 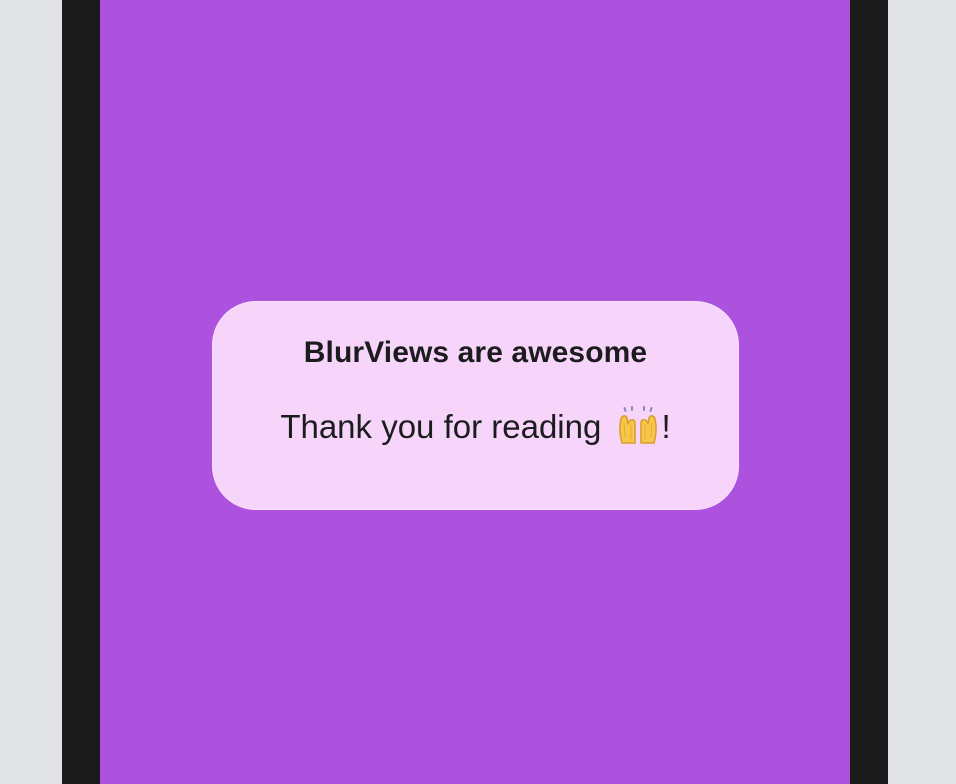 What do you see at coordinates (475, 352) in the screenshot?
I see `card-title: BlurViews are awesome` at bounding box center [475, 352].